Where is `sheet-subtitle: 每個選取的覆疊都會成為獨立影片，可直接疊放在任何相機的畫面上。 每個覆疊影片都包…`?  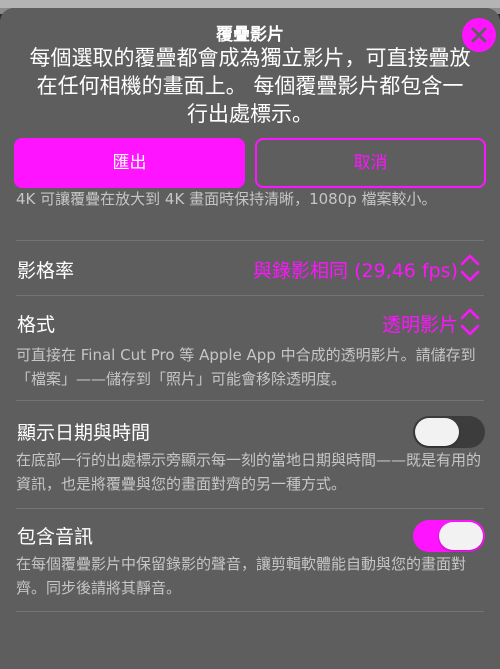 sheet-subtitle: 每個選取的覆疊都會成為獨立影片，可直接疊放在任何相機的畫面上。 每個覆疊影片都包… is located at coordinates (250, 86).